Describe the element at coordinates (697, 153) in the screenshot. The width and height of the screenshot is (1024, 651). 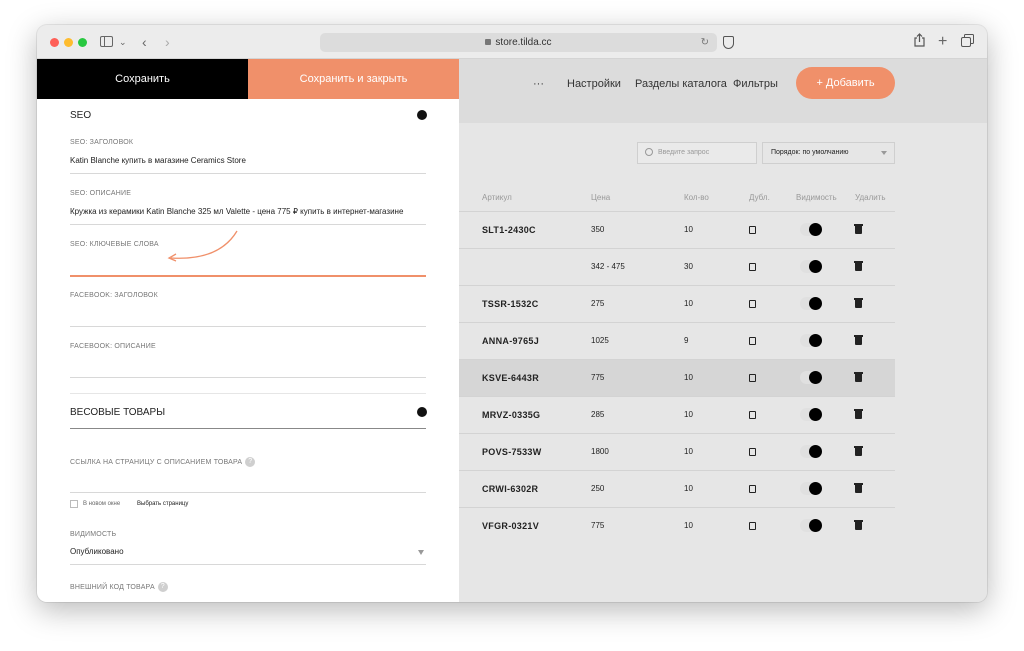
I see `search-input: Введите запрос` at that location.